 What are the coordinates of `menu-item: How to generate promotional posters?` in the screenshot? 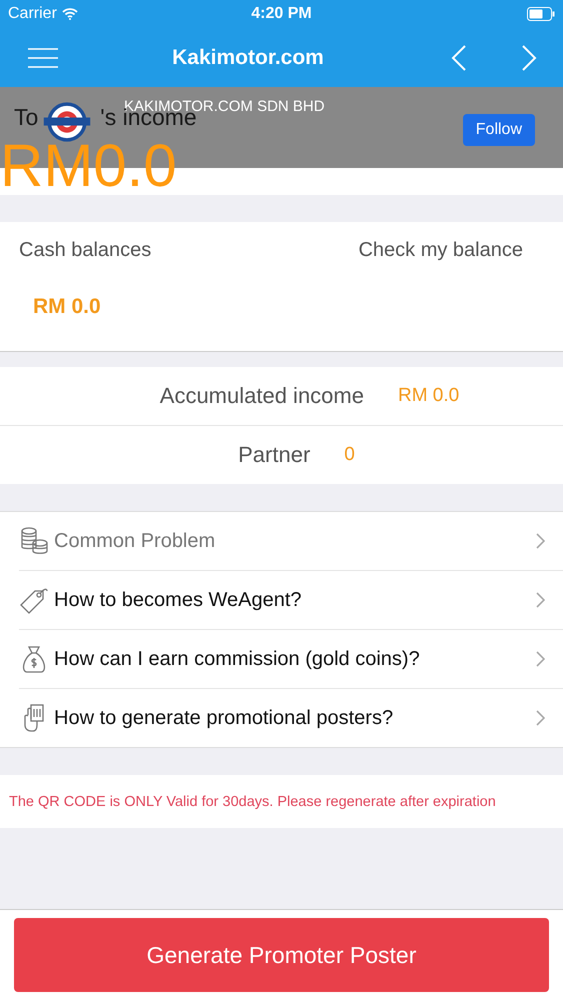 It's located at (291, 718).